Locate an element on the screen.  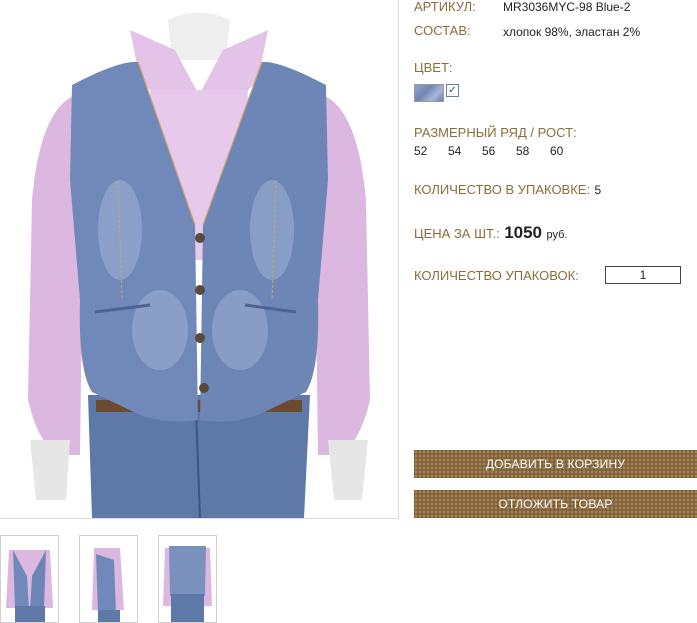
defer-item-button: ОТЛОЖИТЬ ТОВАР is located at coordinates (555, 504).